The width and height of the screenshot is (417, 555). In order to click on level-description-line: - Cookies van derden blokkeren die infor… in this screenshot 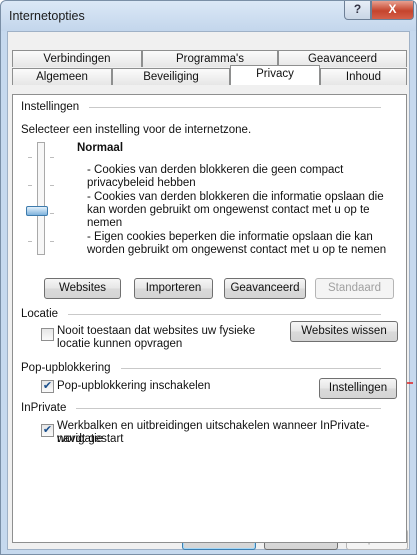, I will do `click(235, 197)`.